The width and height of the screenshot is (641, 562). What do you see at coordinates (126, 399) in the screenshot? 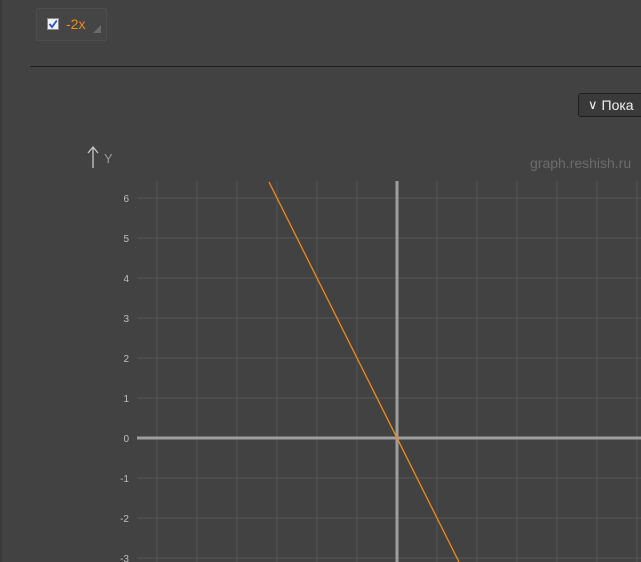
I see `y-tick-label: 1` at bounding box center [126, 399].